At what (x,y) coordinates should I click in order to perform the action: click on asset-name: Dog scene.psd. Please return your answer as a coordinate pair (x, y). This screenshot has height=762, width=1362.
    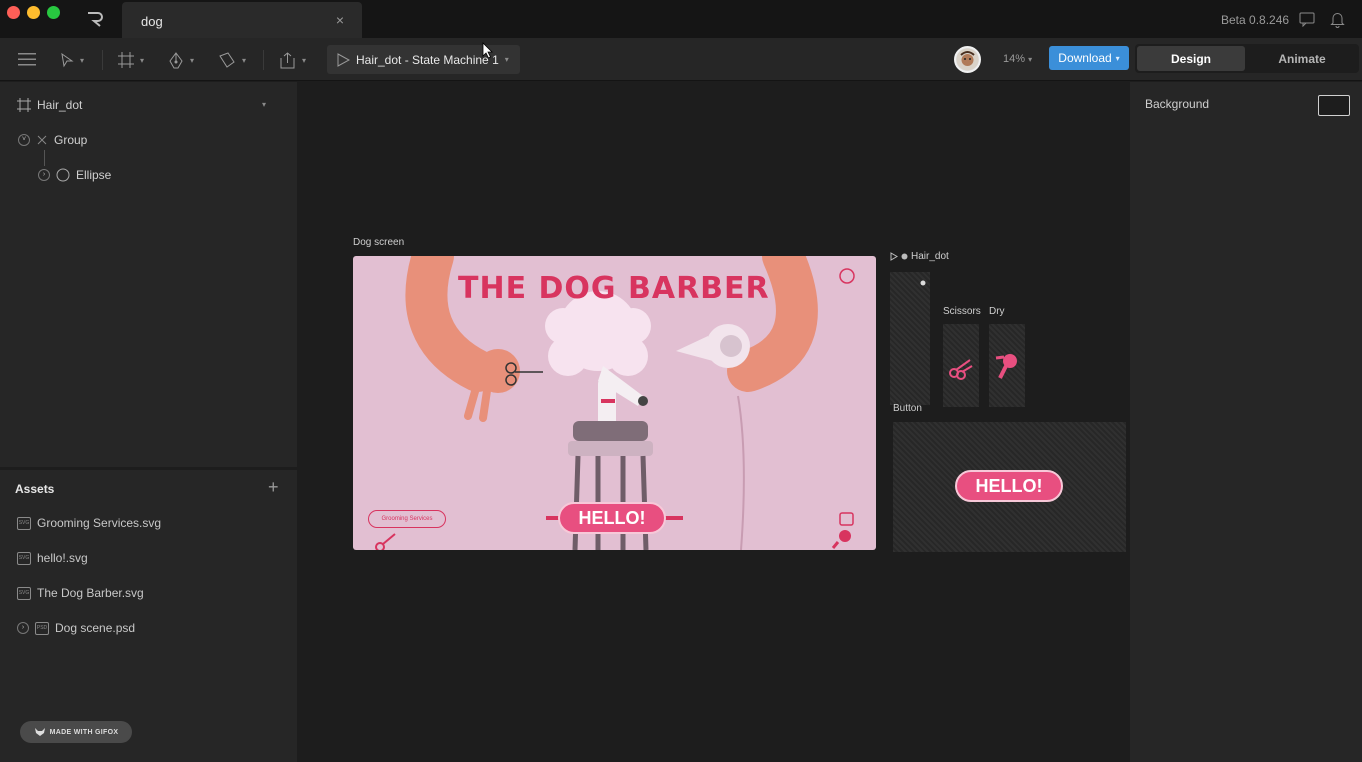
    Looking at the image, I should click on (95, 628).